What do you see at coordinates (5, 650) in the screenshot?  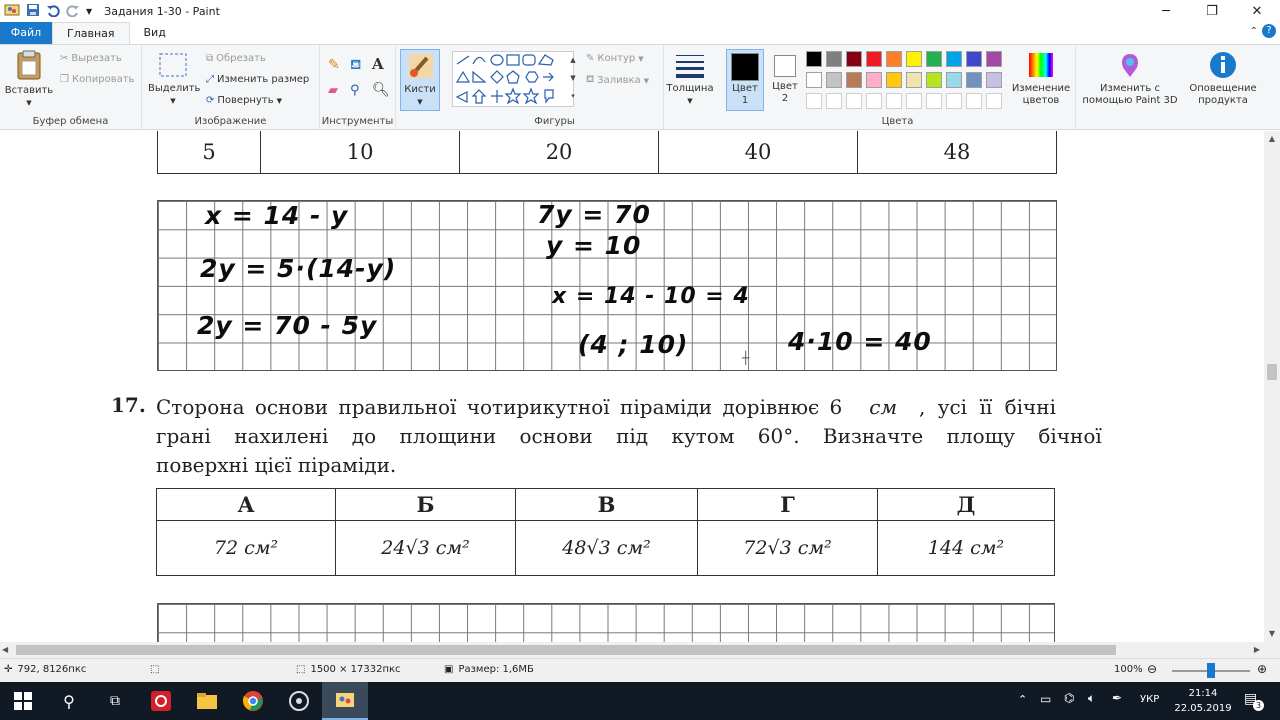 I see `scroll-left-icon: ◀` at bounding box center [5, 650].